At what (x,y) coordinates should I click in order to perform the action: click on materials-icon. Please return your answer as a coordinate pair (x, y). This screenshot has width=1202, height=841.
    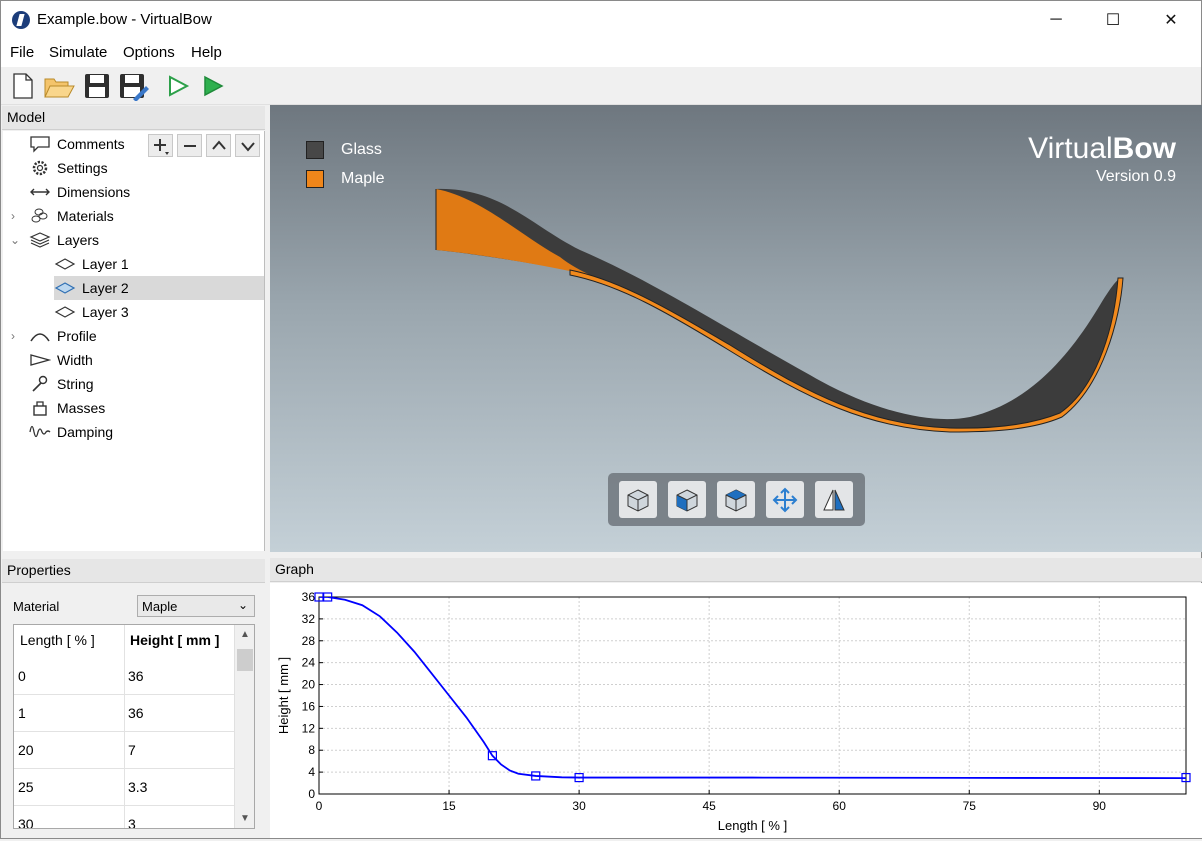
    Looking at the image, I should click on (40, 216).